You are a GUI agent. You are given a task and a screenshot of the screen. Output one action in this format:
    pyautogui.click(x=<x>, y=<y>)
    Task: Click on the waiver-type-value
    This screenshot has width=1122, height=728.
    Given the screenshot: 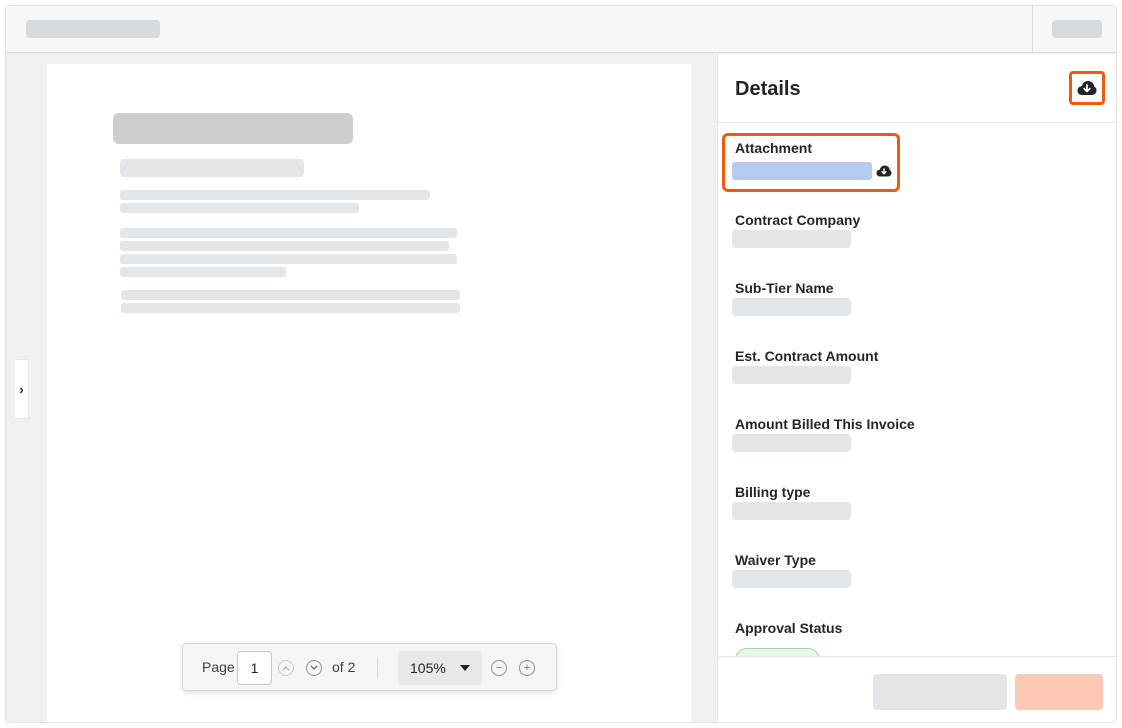 What is the action you would take?
    pyautogui.click(x=791, y=579)
    